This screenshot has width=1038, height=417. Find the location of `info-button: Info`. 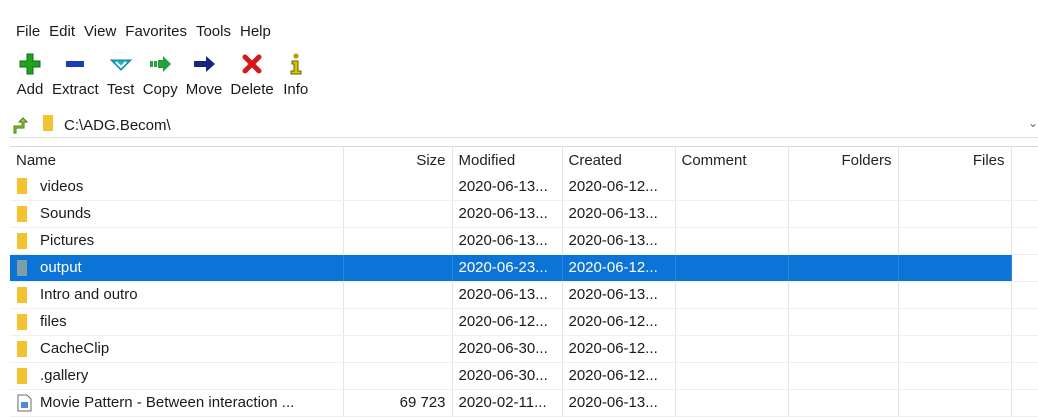

info-button: Info is located at coordinates (296, 74).